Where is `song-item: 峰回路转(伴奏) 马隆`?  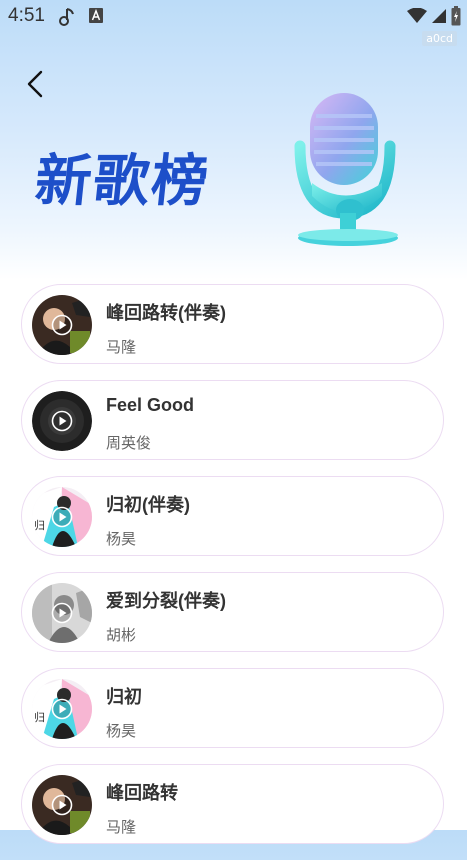
song-item: 峰回路转(伴奏) 马隆 is located at coordinates (232, 324).